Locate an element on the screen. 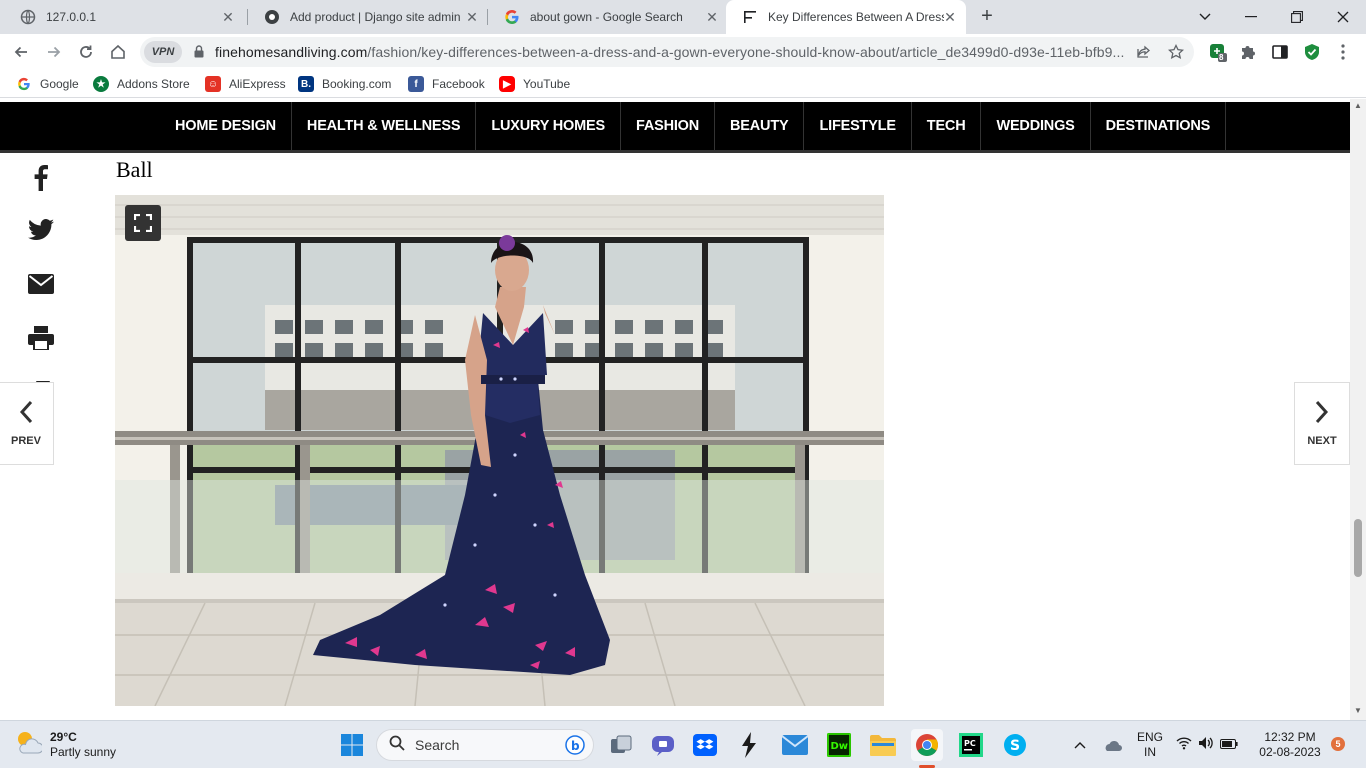 The width and height of the screenshot is (1366, 768). weather-condition: Partly sunny is located at coordinates (83, 751).